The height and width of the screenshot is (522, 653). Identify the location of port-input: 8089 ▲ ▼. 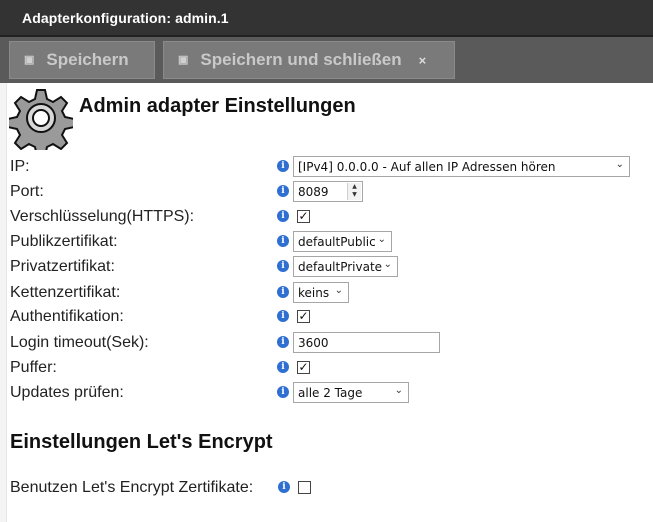
(328, 191).